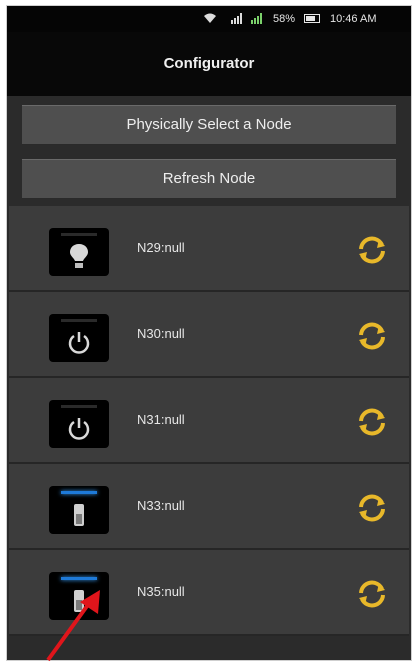 The height and width of the screenshot is (662, 418). I want to click on list-item: N31:null, so click(209, 421).